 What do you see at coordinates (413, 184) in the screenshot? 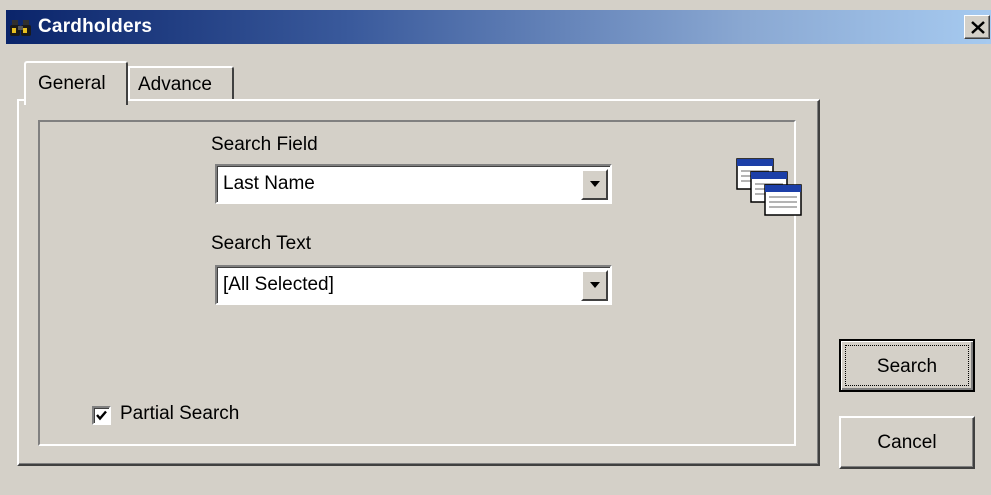
I see `search-field-combo: Last Name` at bounding box center [413, 184].